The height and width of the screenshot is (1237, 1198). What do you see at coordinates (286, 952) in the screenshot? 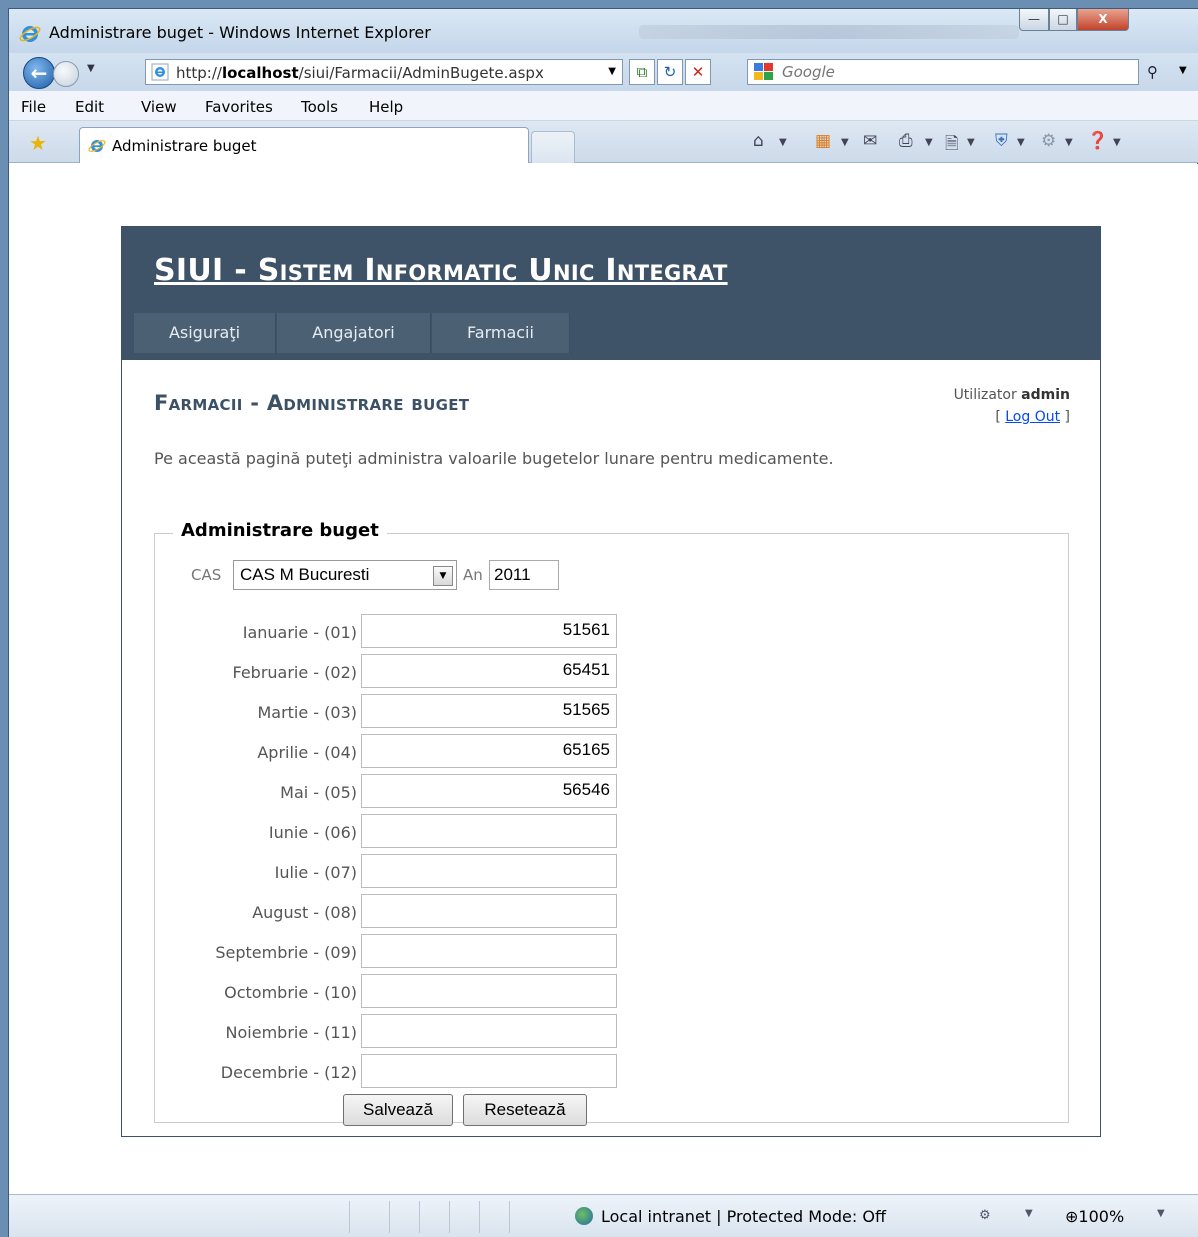
I see `month-label: Septembrie - (09)` at bounding box center [286, 952].